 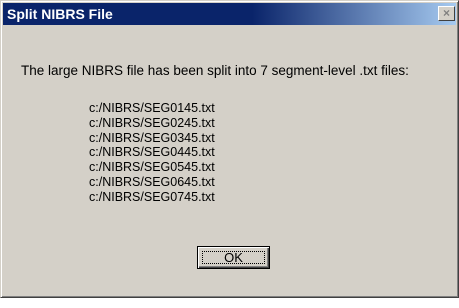 What do you see at coordinates (152, 167) in the screenshot?
I see `list-item: c:/NIBRS/SEG0545.txt` at bounding box center [152, 167].